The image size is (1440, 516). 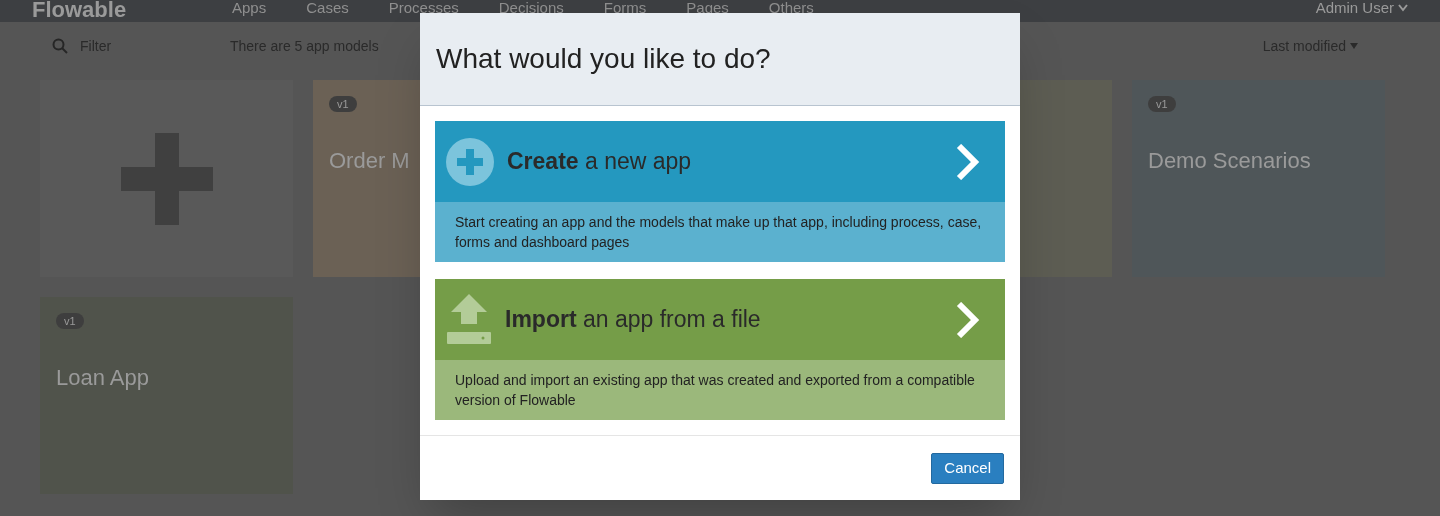 I want to click on logo: Flowable, so click(x=80, y=10).